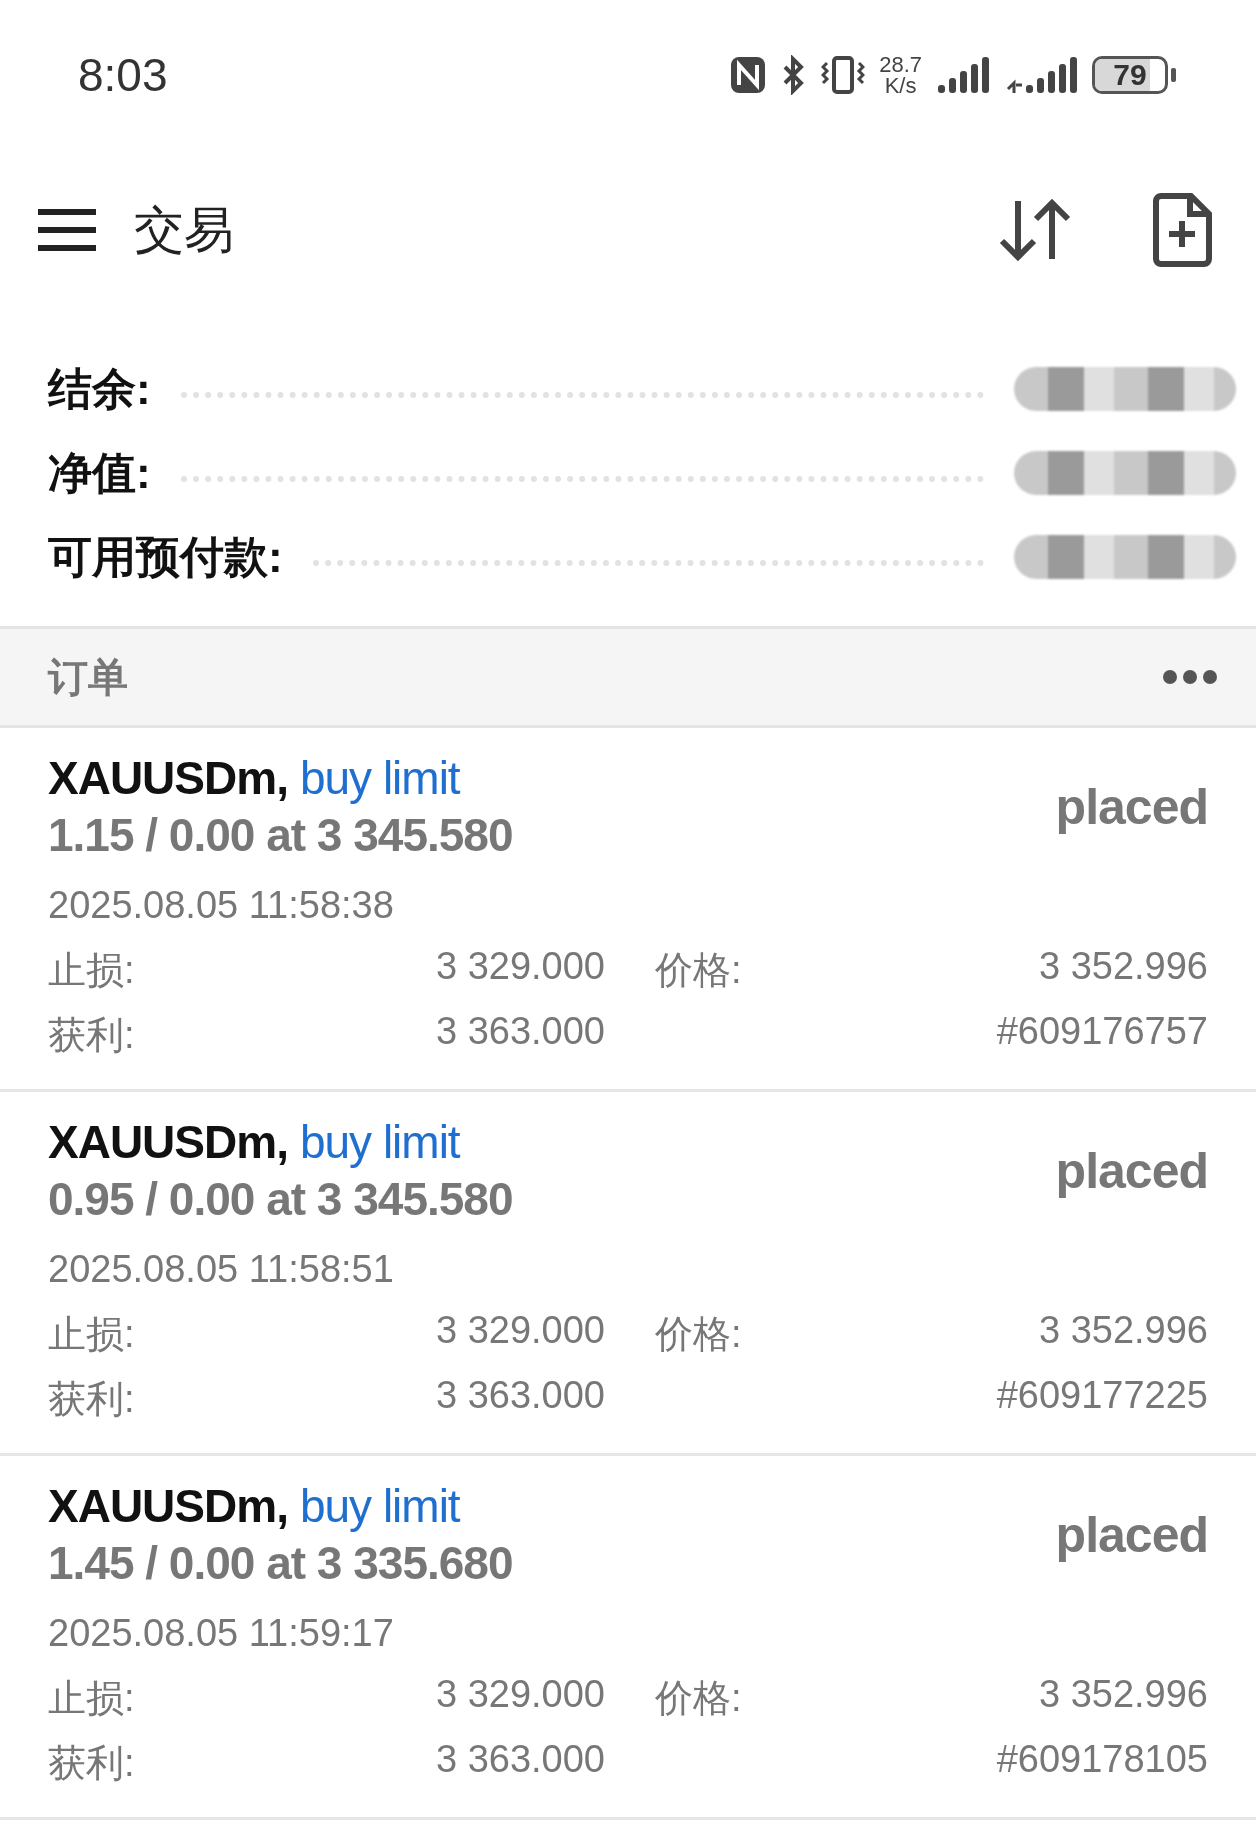  Describe the element at coordinates (1190, 677) in the screenshot. I see `more-icon` at that location.